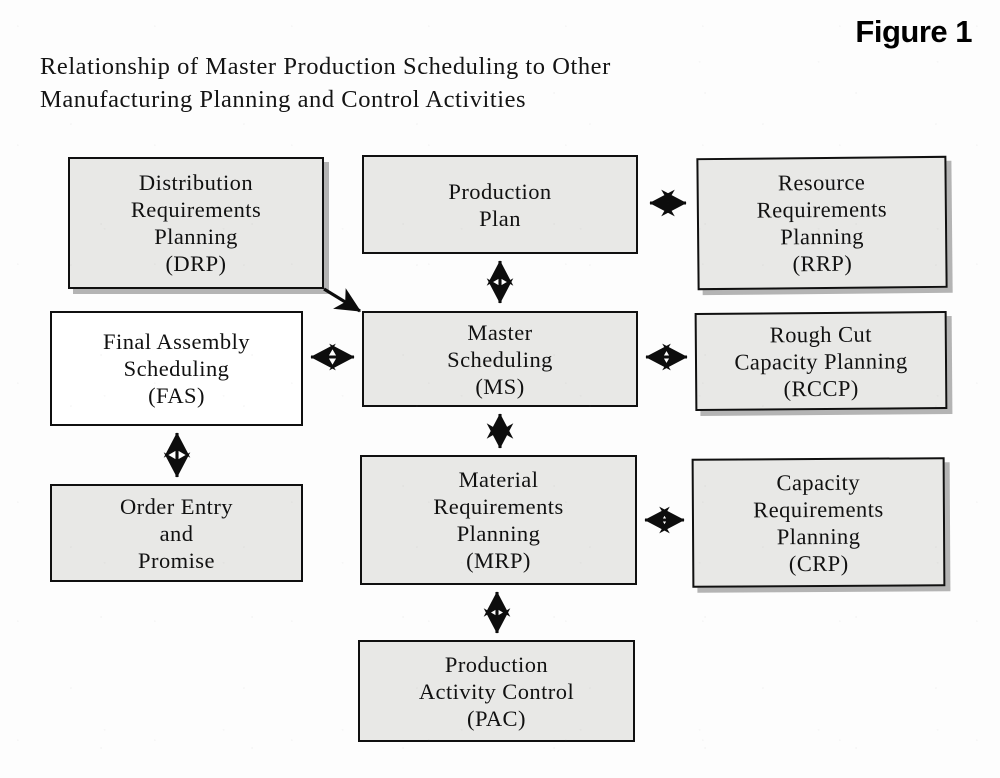 The height and width of the screenshot is (778, 1000). What do you see at coordinates (821, 388) in the screenshot?
I see `node-line: (RCCP)` at bounding box center [821, 388].